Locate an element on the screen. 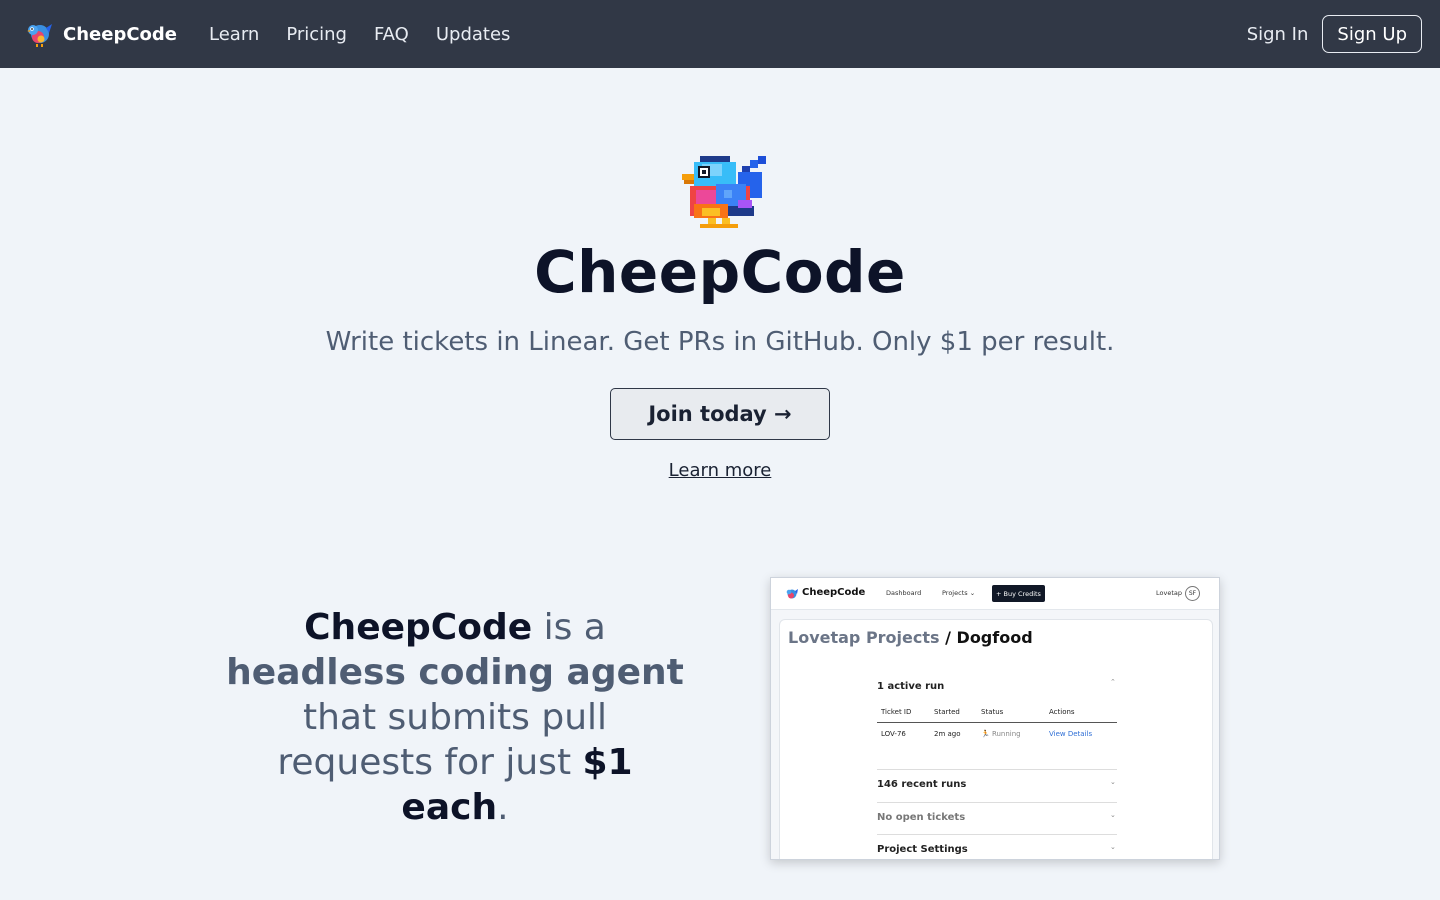 This screenshot has height=900, width=1440. screenshot-crumb-sep: / is located at coordinates (948, 637).